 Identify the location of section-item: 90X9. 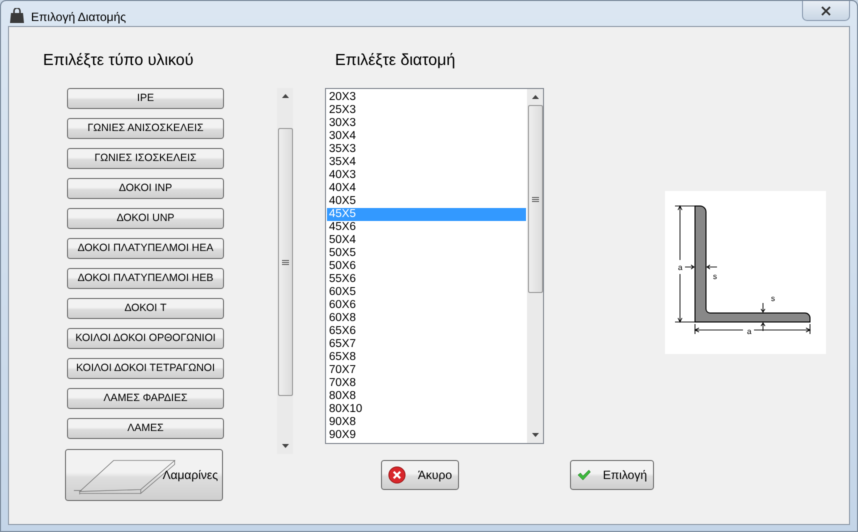
(426, 435).